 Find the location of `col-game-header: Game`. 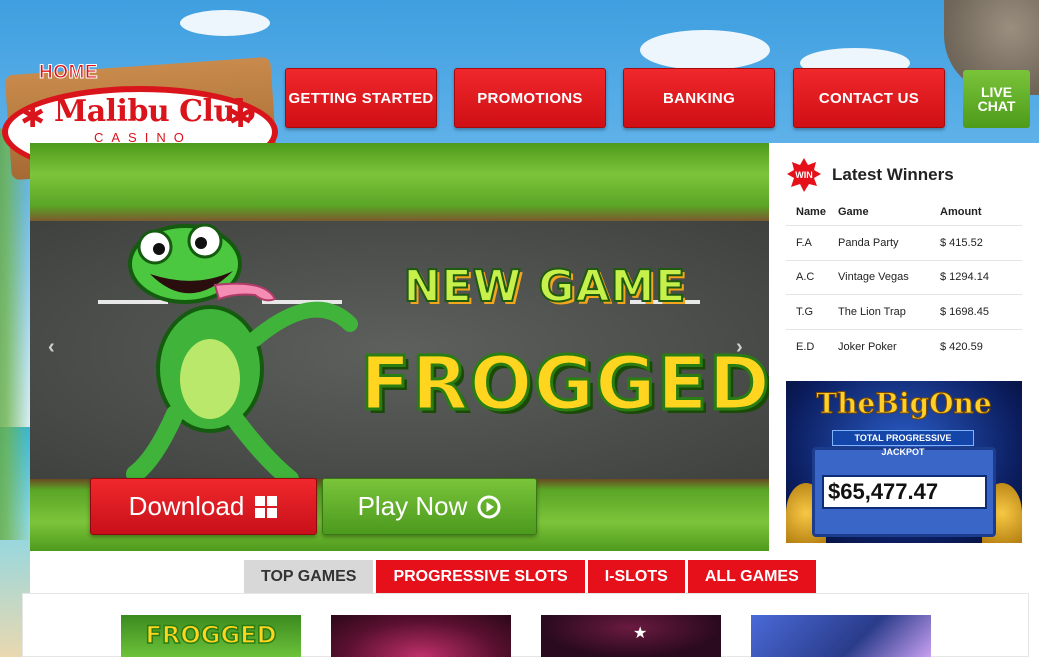

col-game-header: Game is located at coordinates (853, 211).